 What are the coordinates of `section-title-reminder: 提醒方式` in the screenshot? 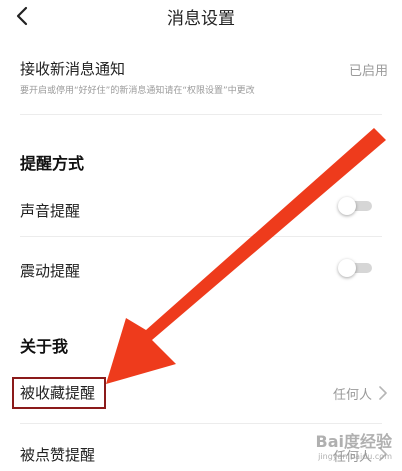 It's located at (52, 163).